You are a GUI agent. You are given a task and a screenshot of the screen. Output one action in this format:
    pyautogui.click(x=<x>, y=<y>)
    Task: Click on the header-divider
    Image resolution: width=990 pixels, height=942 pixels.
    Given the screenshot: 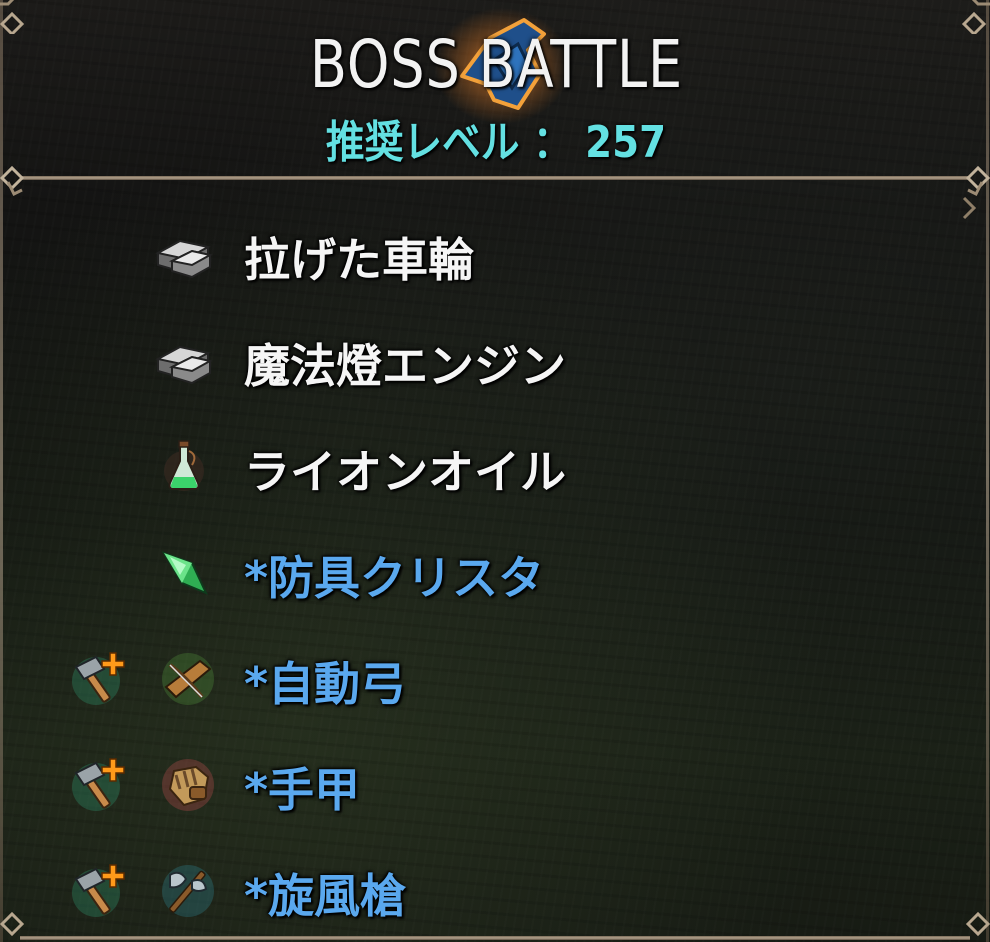 What is the action you would take?
    pyautogui.click(x=495, y=178)
    